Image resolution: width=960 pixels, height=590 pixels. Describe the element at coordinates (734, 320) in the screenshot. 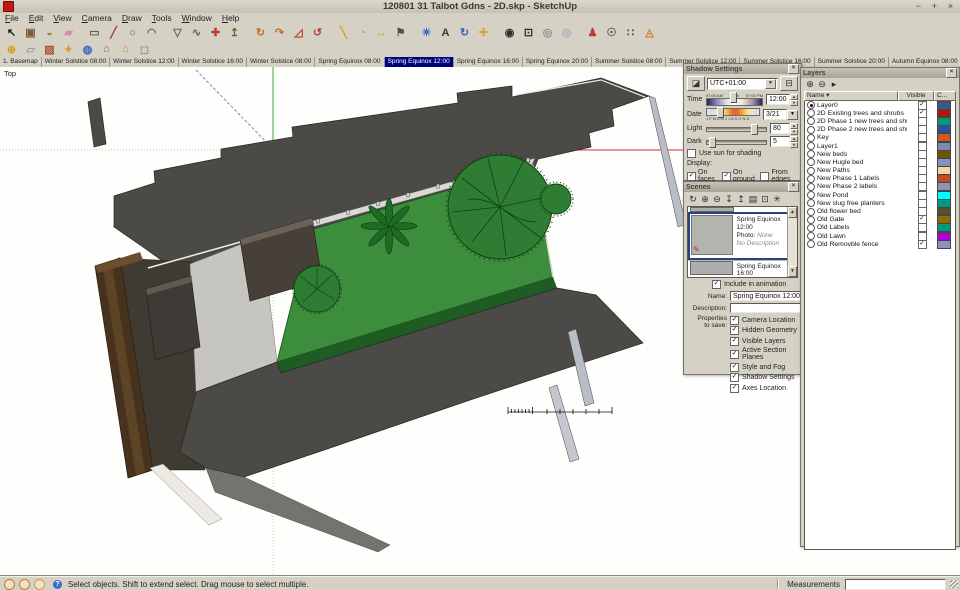

I see `camera-location-checkbox: ✓` at that location.